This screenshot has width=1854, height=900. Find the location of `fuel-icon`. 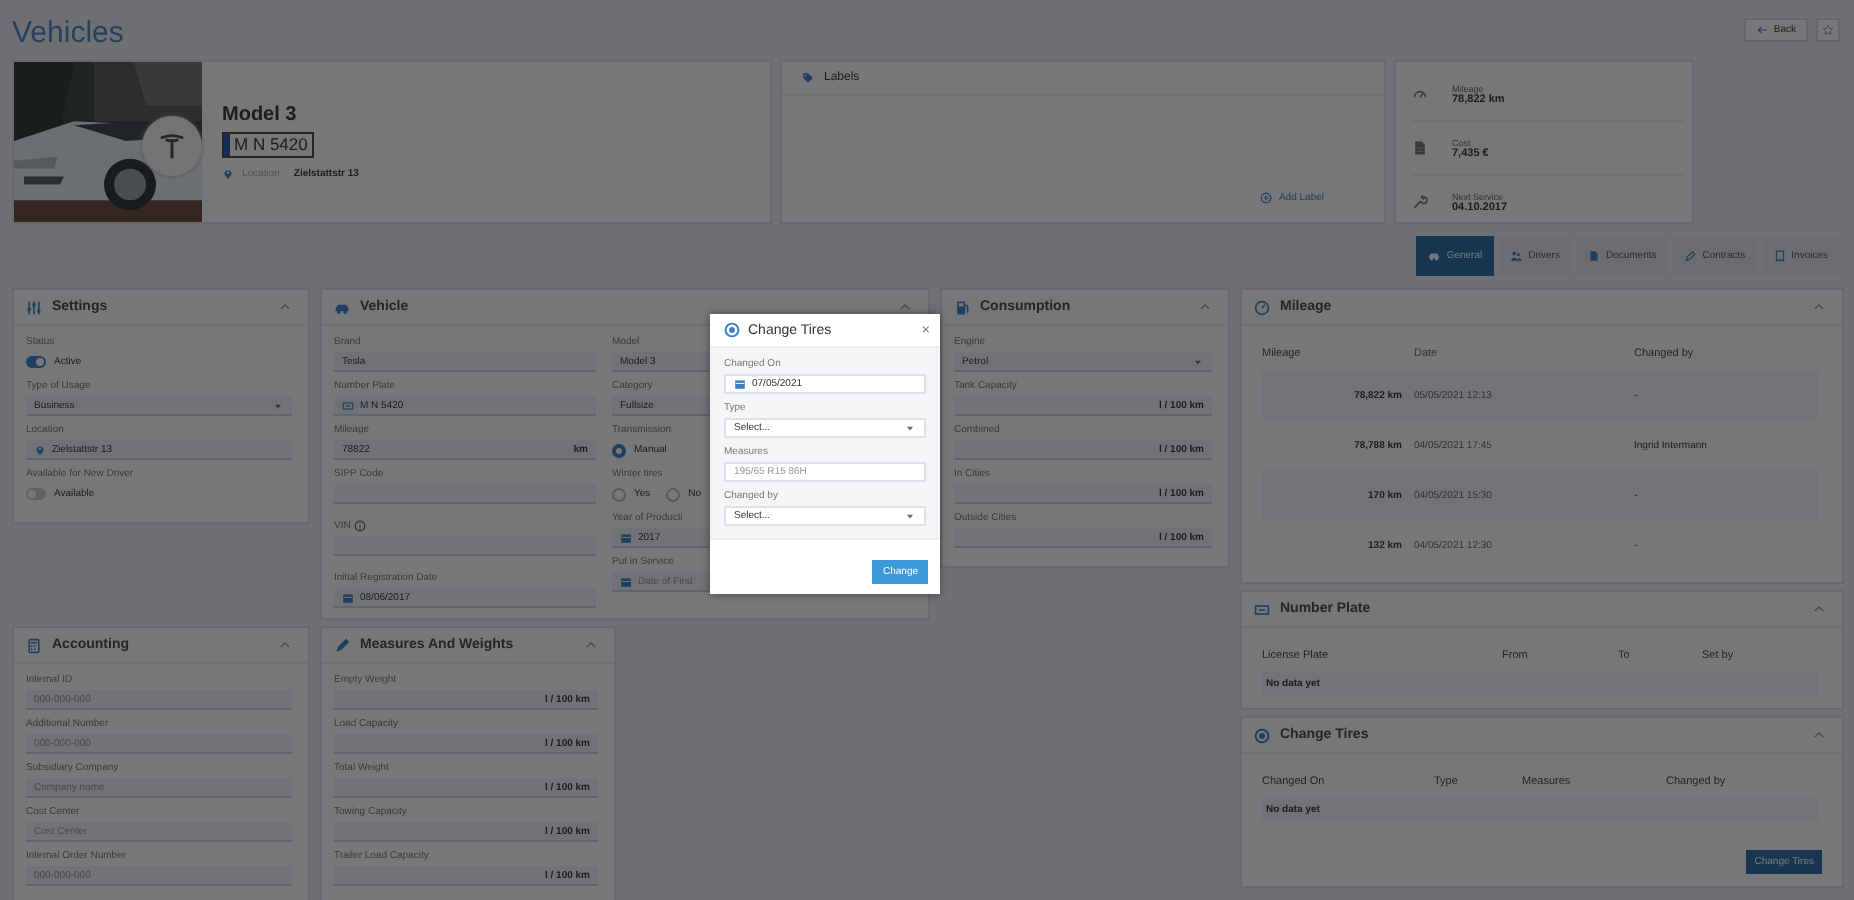

fuel-icon is located at coordinates (962, 307).